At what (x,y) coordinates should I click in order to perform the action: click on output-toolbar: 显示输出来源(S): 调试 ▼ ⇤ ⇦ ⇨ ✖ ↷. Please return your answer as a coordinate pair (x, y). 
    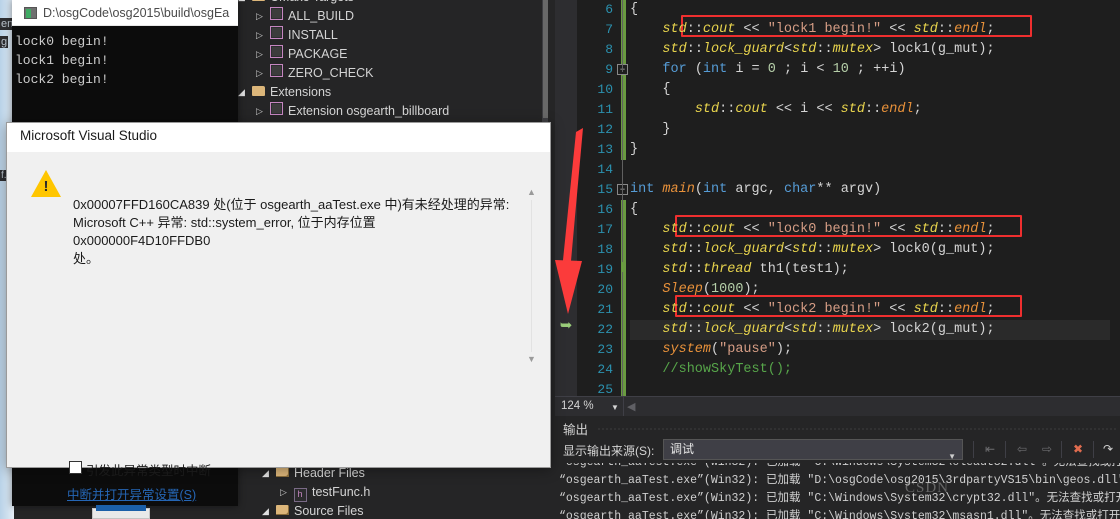
    Looking at the image, I should click on (837, 450).